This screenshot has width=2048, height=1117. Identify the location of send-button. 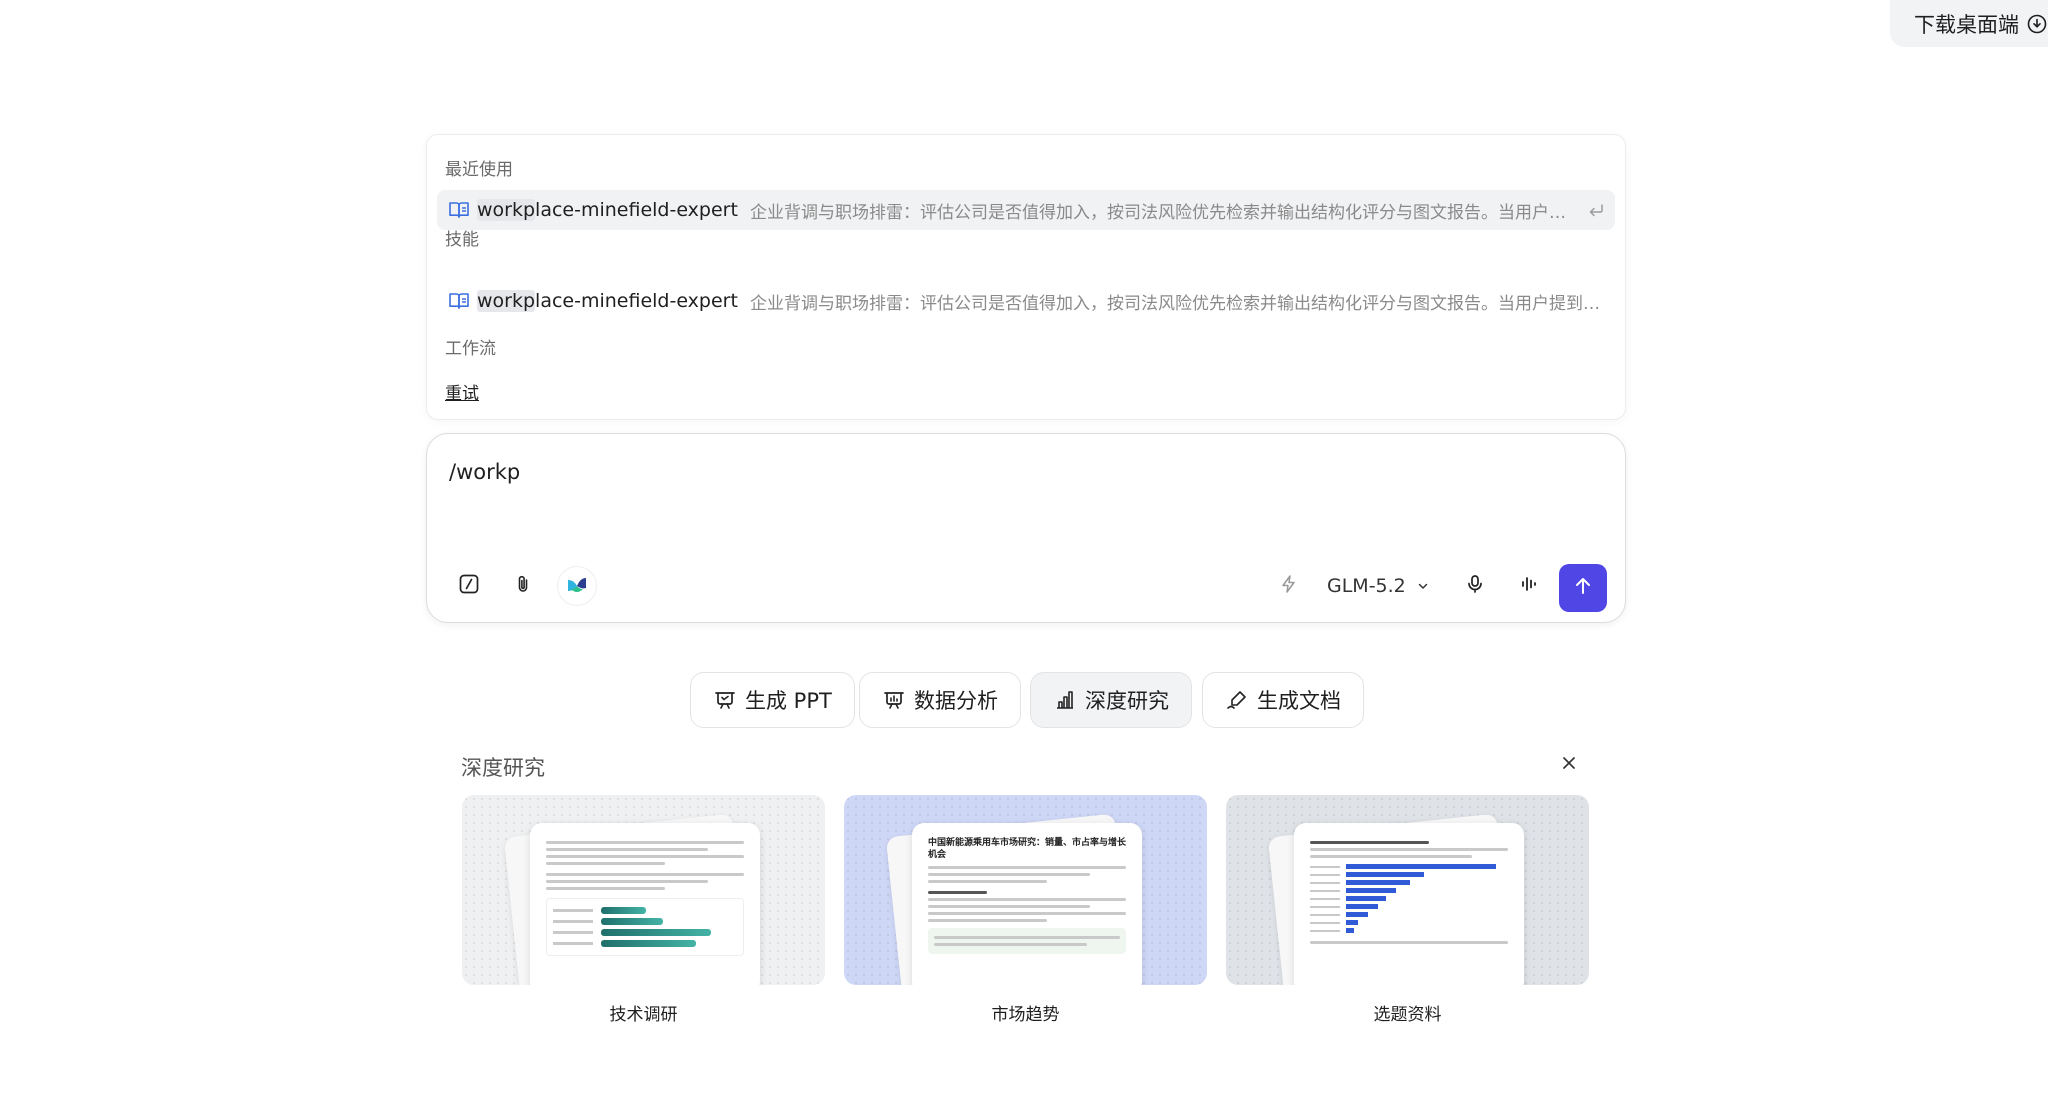
(1583, 588).